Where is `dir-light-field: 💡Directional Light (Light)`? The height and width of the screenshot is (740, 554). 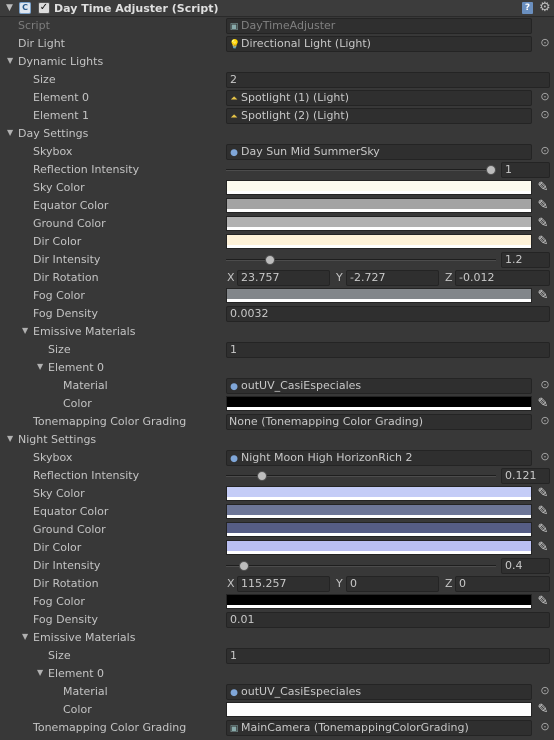 dir-light-field: 💡Directional Light (Light) is located at coordinates (379, 44).